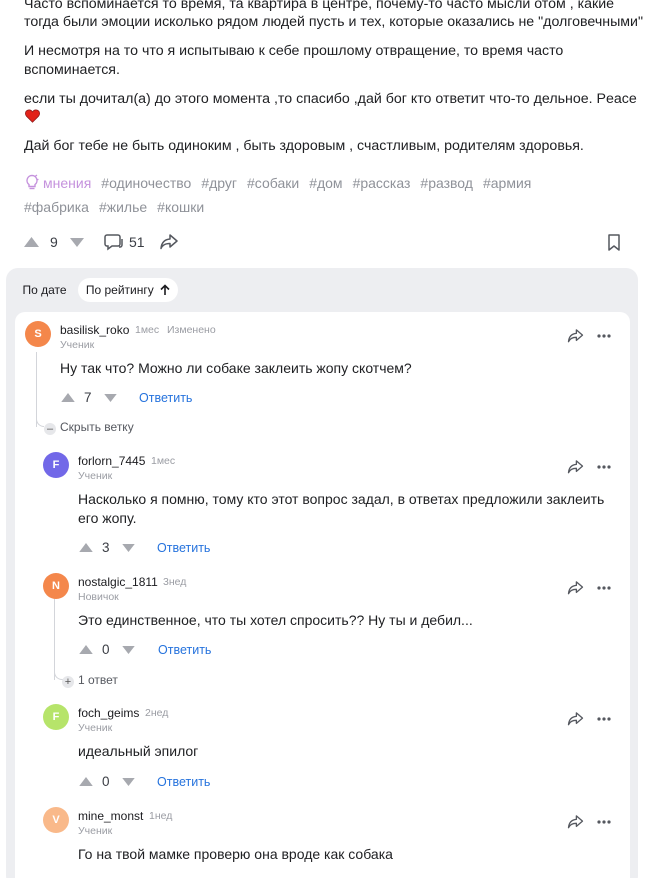 Image resolution: width=647 pixels, height=878 pixels. I want to click on tag: #развод, so click(446, 183).